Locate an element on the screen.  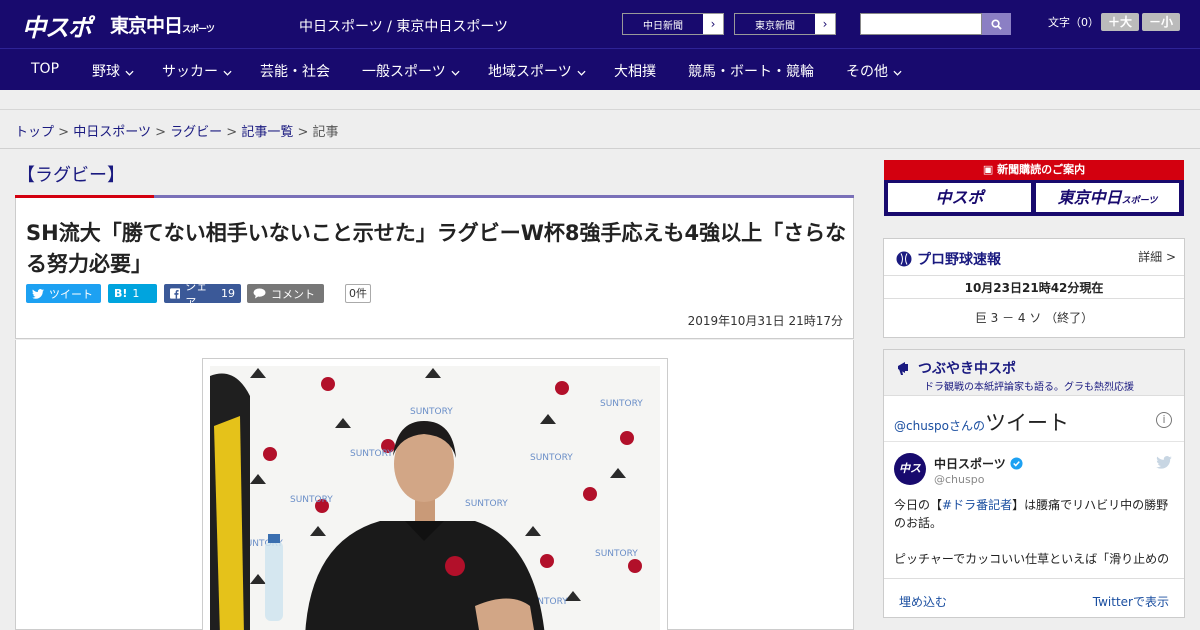
font-larger-button: ＋大 is located at coordinates (1120, 22).